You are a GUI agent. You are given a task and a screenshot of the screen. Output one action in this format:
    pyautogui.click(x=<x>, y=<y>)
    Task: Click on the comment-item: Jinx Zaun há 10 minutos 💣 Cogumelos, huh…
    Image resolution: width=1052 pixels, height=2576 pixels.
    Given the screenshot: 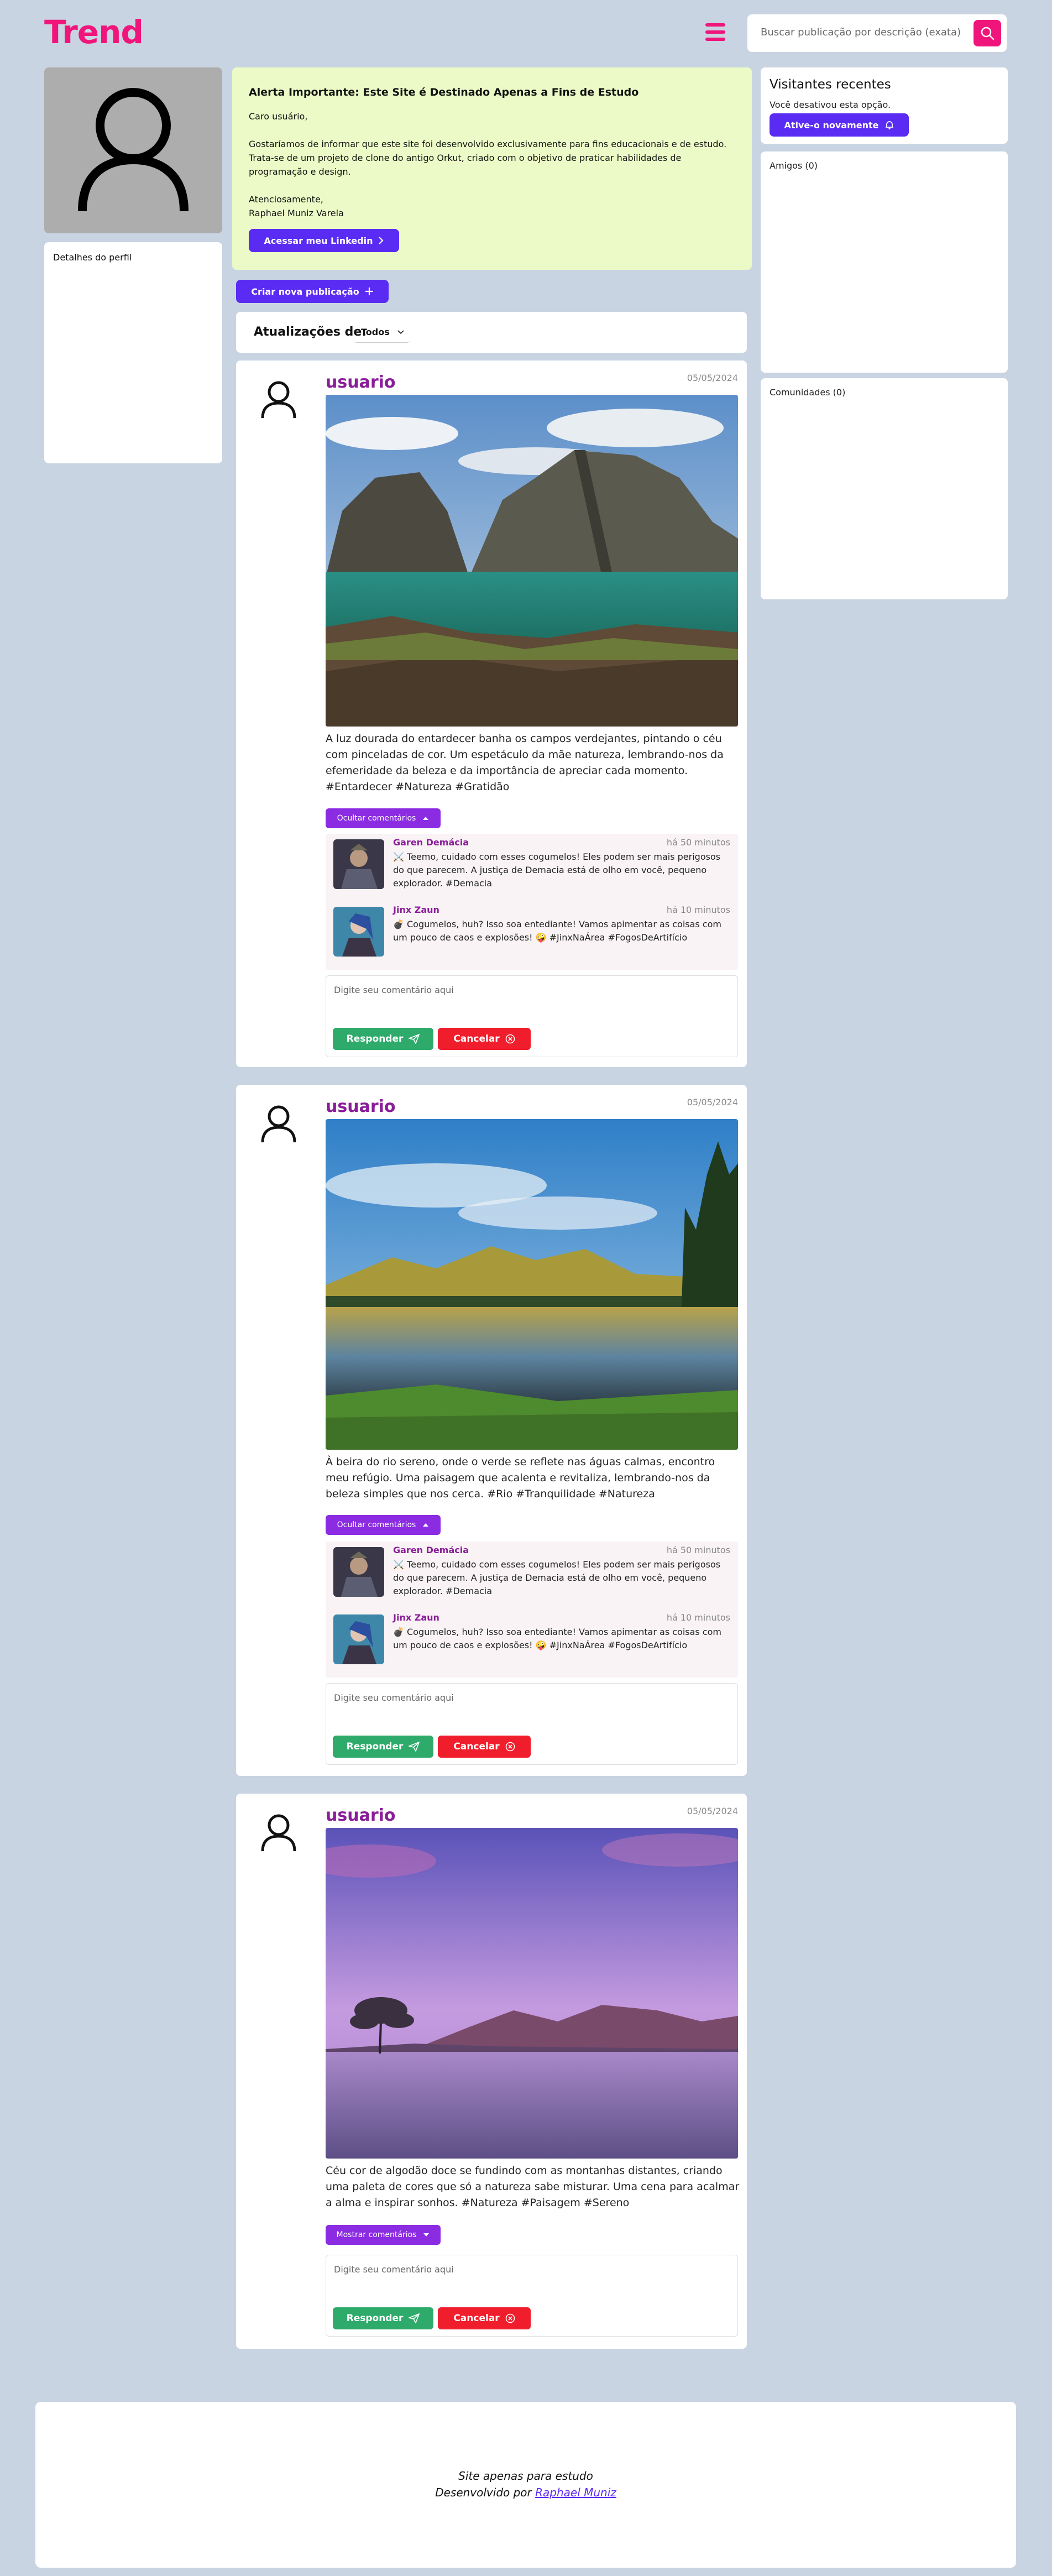 What is the action you would take?
    pyautogui.click(x=532, y=930)
    